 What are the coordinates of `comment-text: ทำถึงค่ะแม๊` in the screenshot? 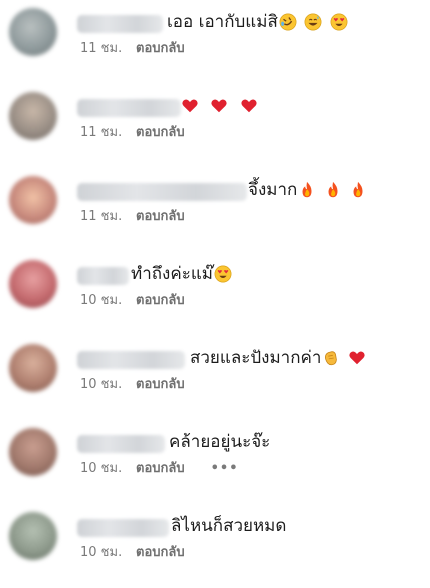 It's located at (172, 274).